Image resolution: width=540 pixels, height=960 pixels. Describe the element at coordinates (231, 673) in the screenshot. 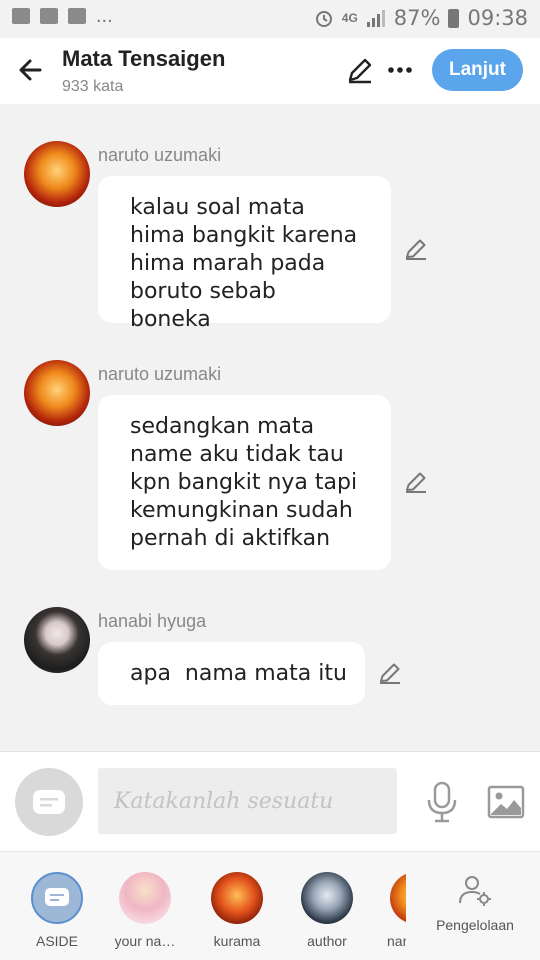

I see `message-bubble: apa nama mata itu` at that location.